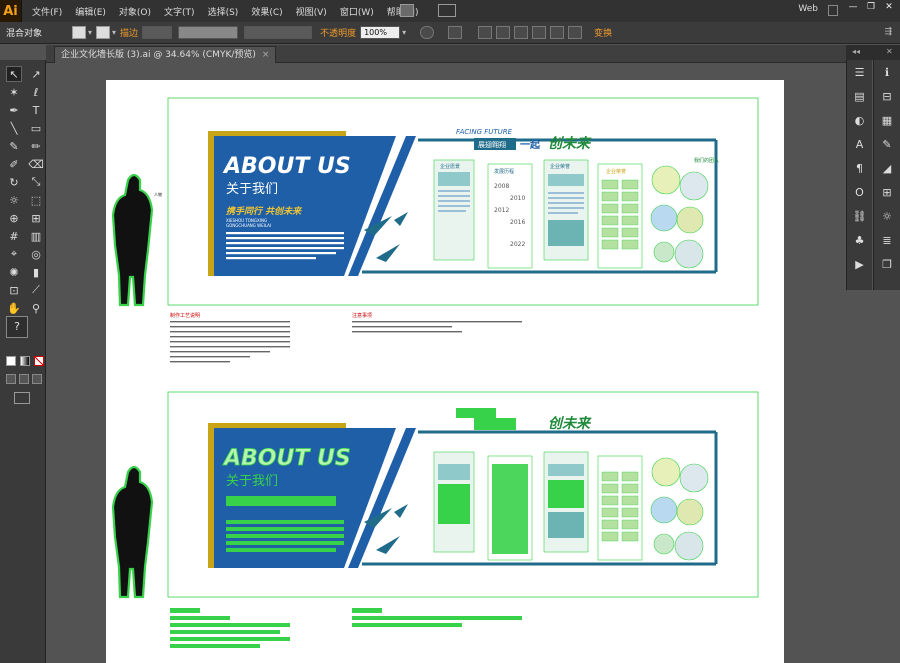  Describe the element at coordinates (454, 210) in the screenshot. I see `info-panel-1: 企业愿景` at that location.